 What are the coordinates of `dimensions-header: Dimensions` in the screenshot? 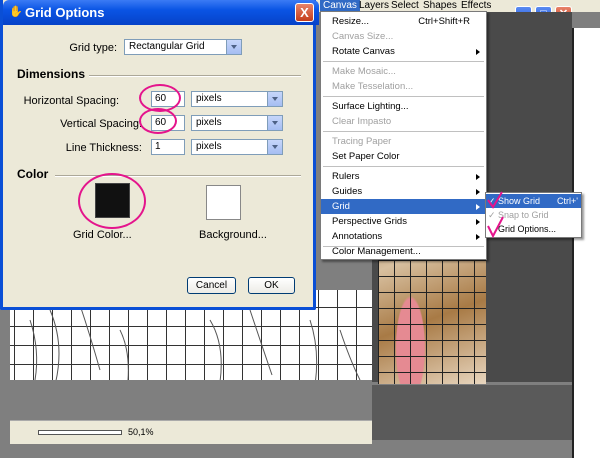 It's located at (51, 74).